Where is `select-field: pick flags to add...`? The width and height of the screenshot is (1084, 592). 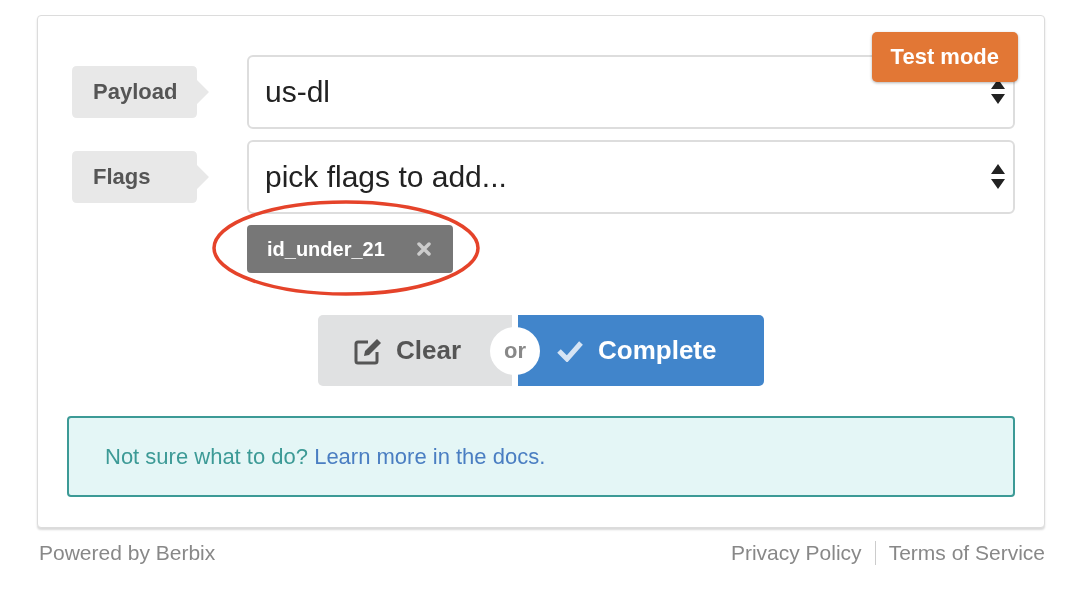
select-field: pick flags to add... is located at coordinates (631, 177).